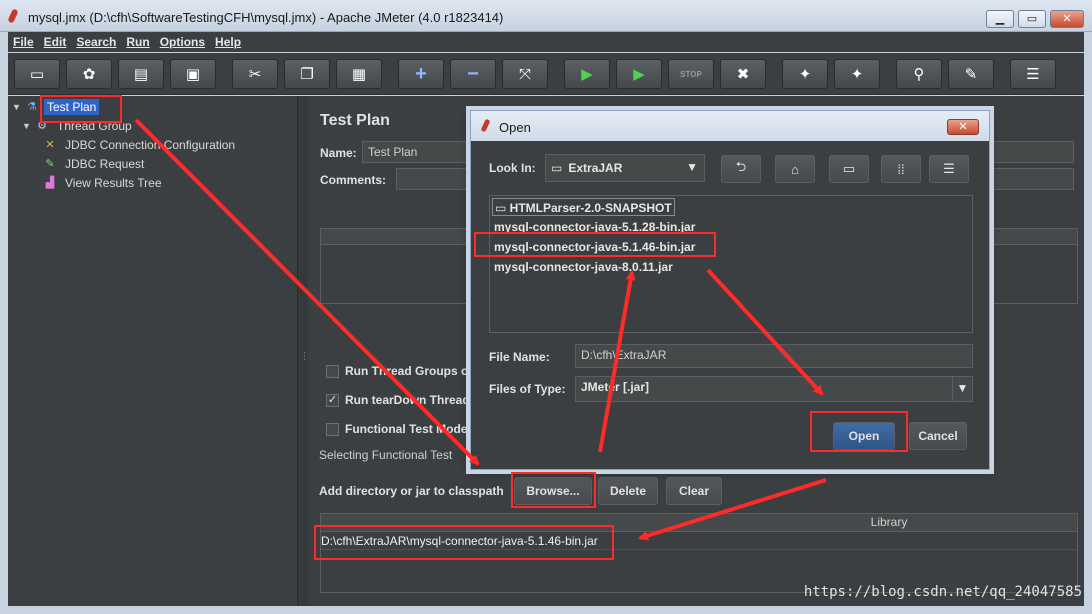  Describe the element at coordinates (1032, 19) in the screenshot. I see `maximize-button: ▭` at that location.